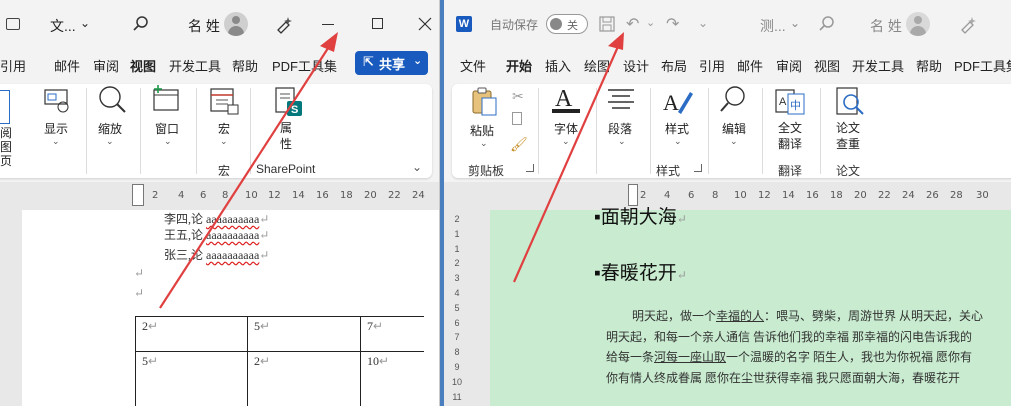 The image size is (1011, 406). Describe the element at coordinates (616, 41) in the screenshot. I see `arrow-head-save` at that location.